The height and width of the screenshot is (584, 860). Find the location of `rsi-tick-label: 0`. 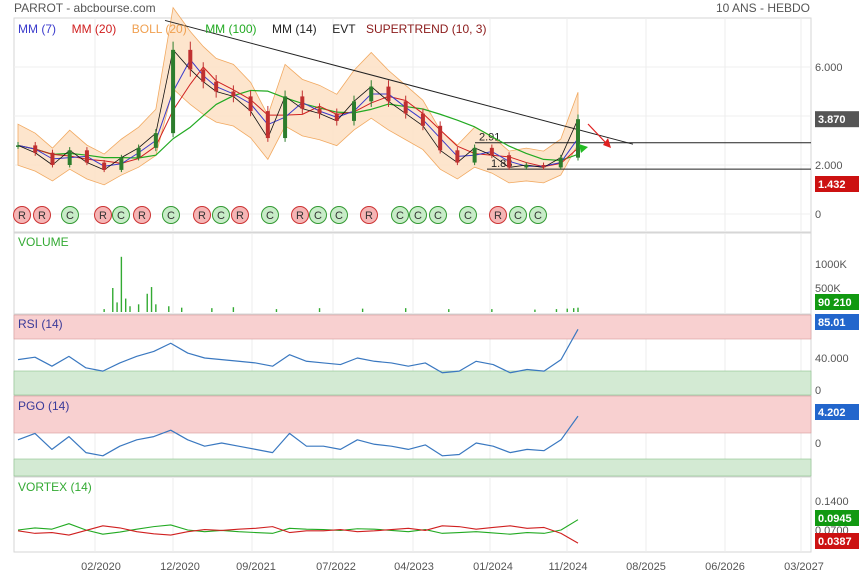

rsi-tick-label: 0 is located at coordinates (818, 391).